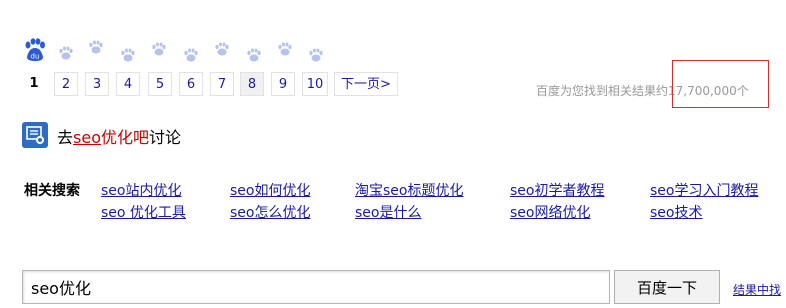  Describe the element at coordinates (160, 84) in the screenshot. I see `page-5-link: 5` at that location.